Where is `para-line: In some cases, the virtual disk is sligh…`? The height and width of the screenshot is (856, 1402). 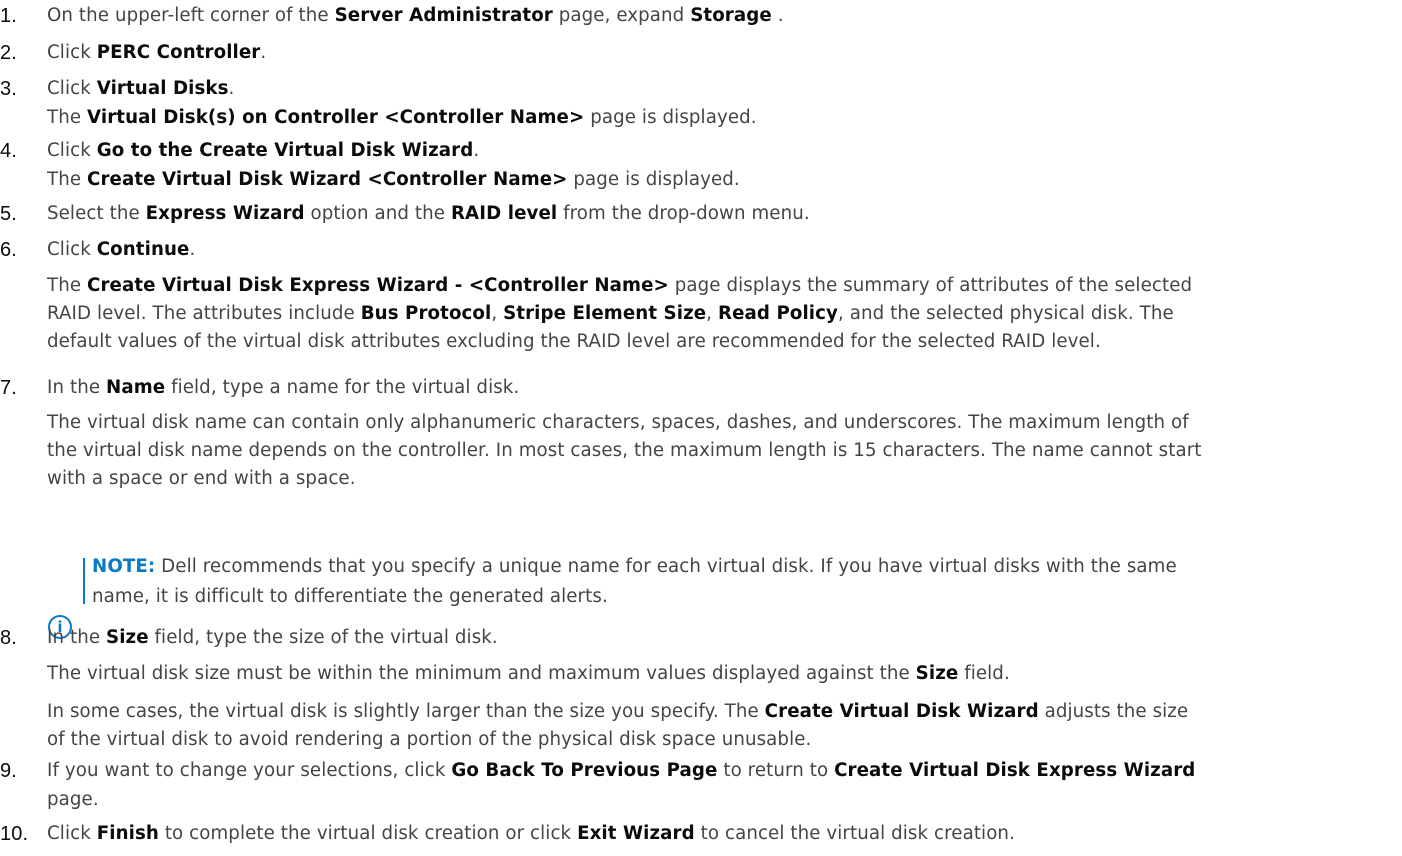
para-line: In some cases, the virtual disk is sligh… is located at coordinates (618, 711).